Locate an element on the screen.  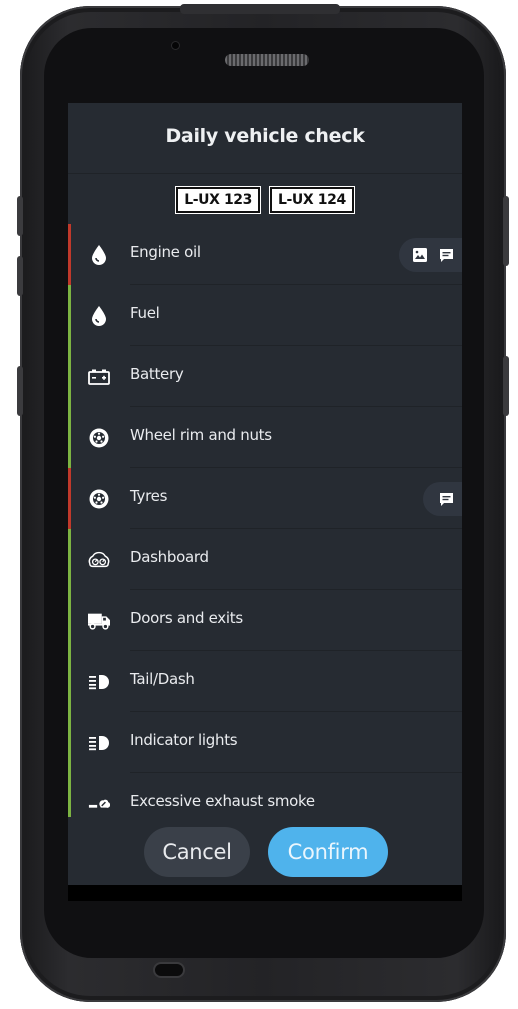
truck-icon is located at coordinates (99, 621).